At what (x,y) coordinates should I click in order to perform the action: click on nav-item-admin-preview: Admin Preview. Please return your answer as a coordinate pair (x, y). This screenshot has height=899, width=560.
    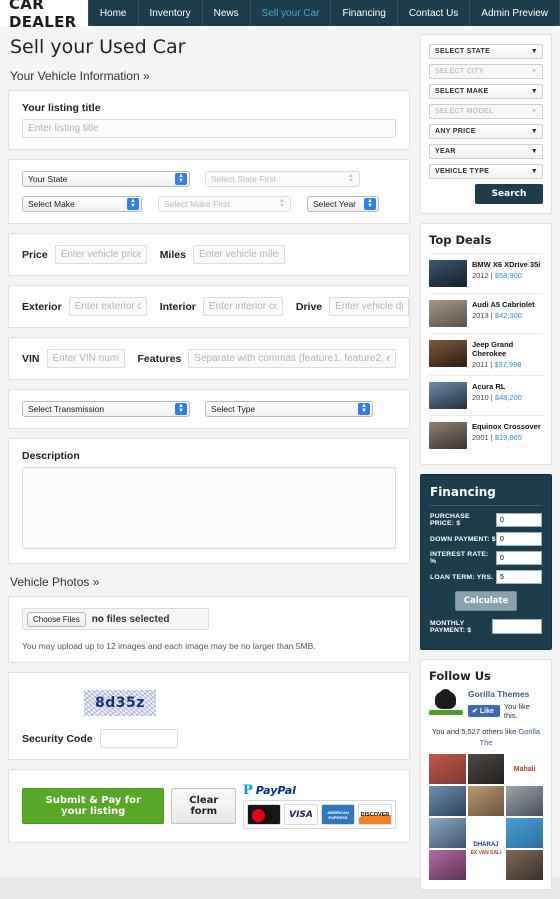
    Looking at the image, I should click on (515, 13).